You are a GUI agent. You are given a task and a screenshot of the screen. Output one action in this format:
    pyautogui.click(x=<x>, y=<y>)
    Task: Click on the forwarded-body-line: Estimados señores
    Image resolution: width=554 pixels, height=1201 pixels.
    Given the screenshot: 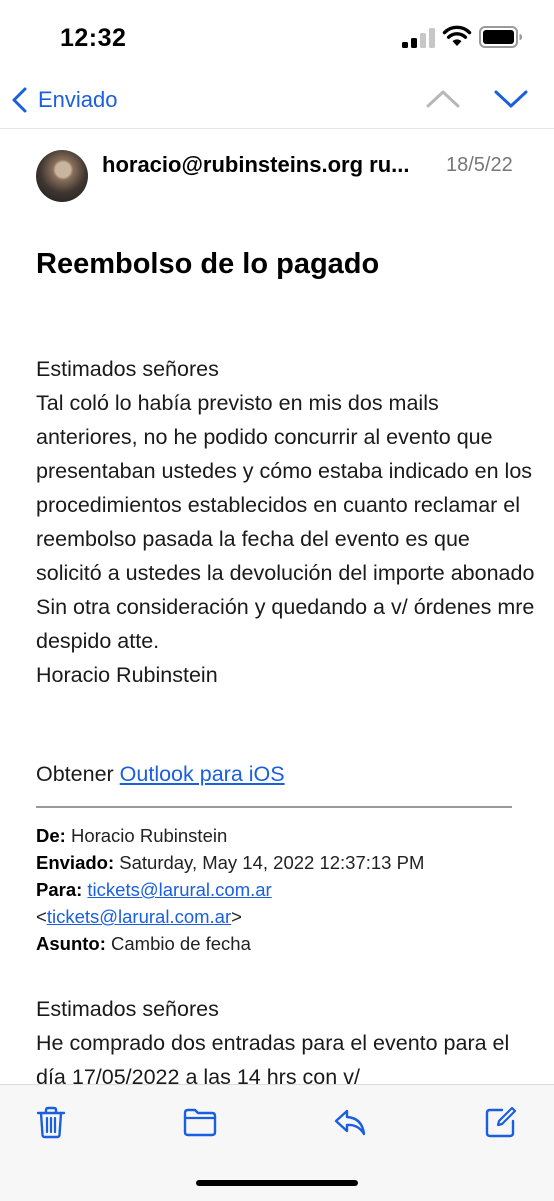 What is the action you would take?
    pyautogui.click(x=127, y=1009)
    